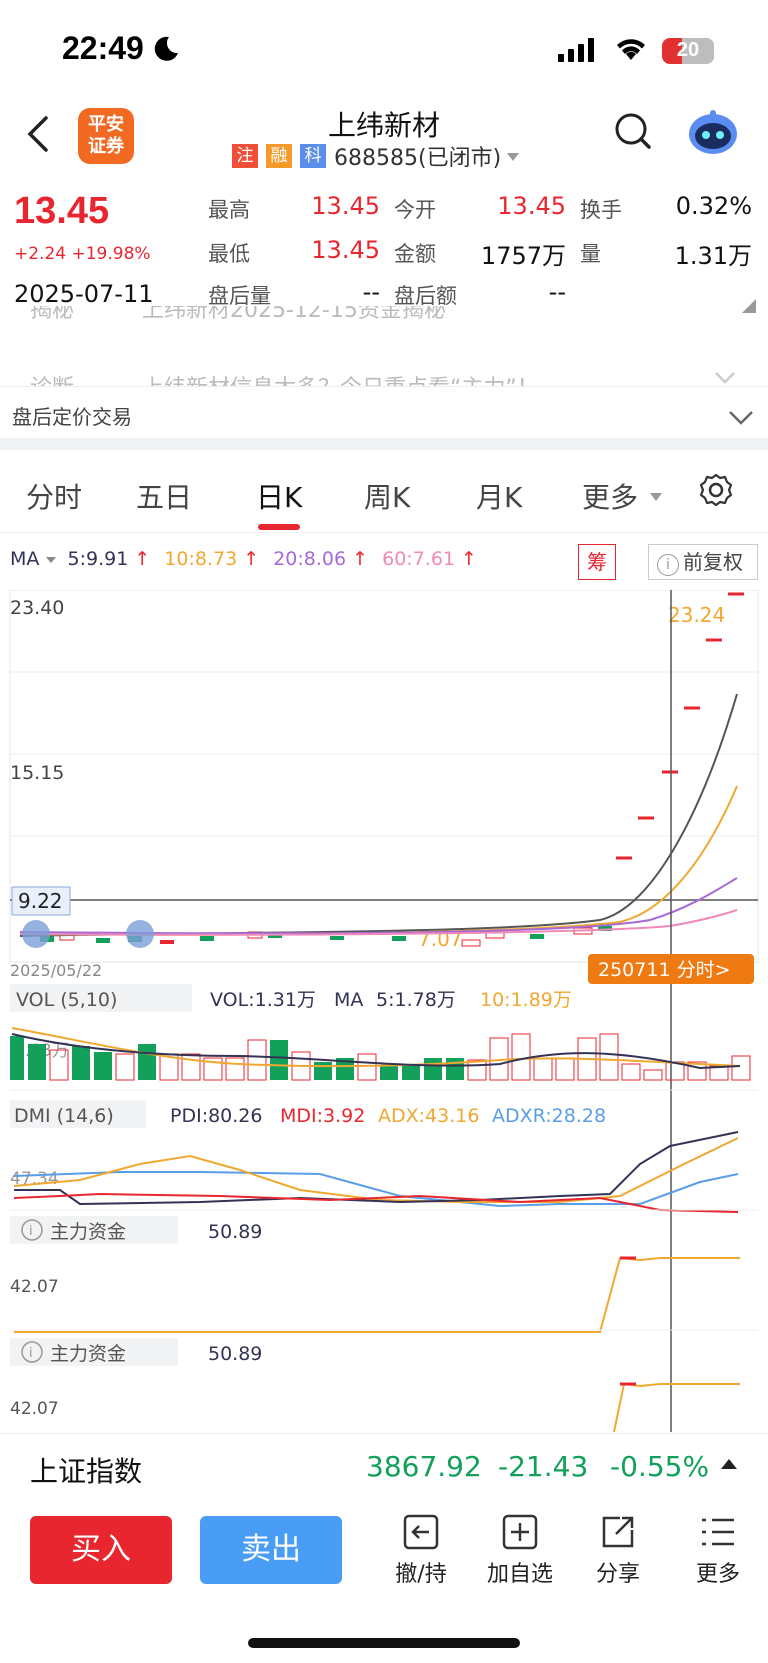  Describe the element at coordinates (34, 1409) in the screenshot. I see `funds-y-label: 42.07` at that location.